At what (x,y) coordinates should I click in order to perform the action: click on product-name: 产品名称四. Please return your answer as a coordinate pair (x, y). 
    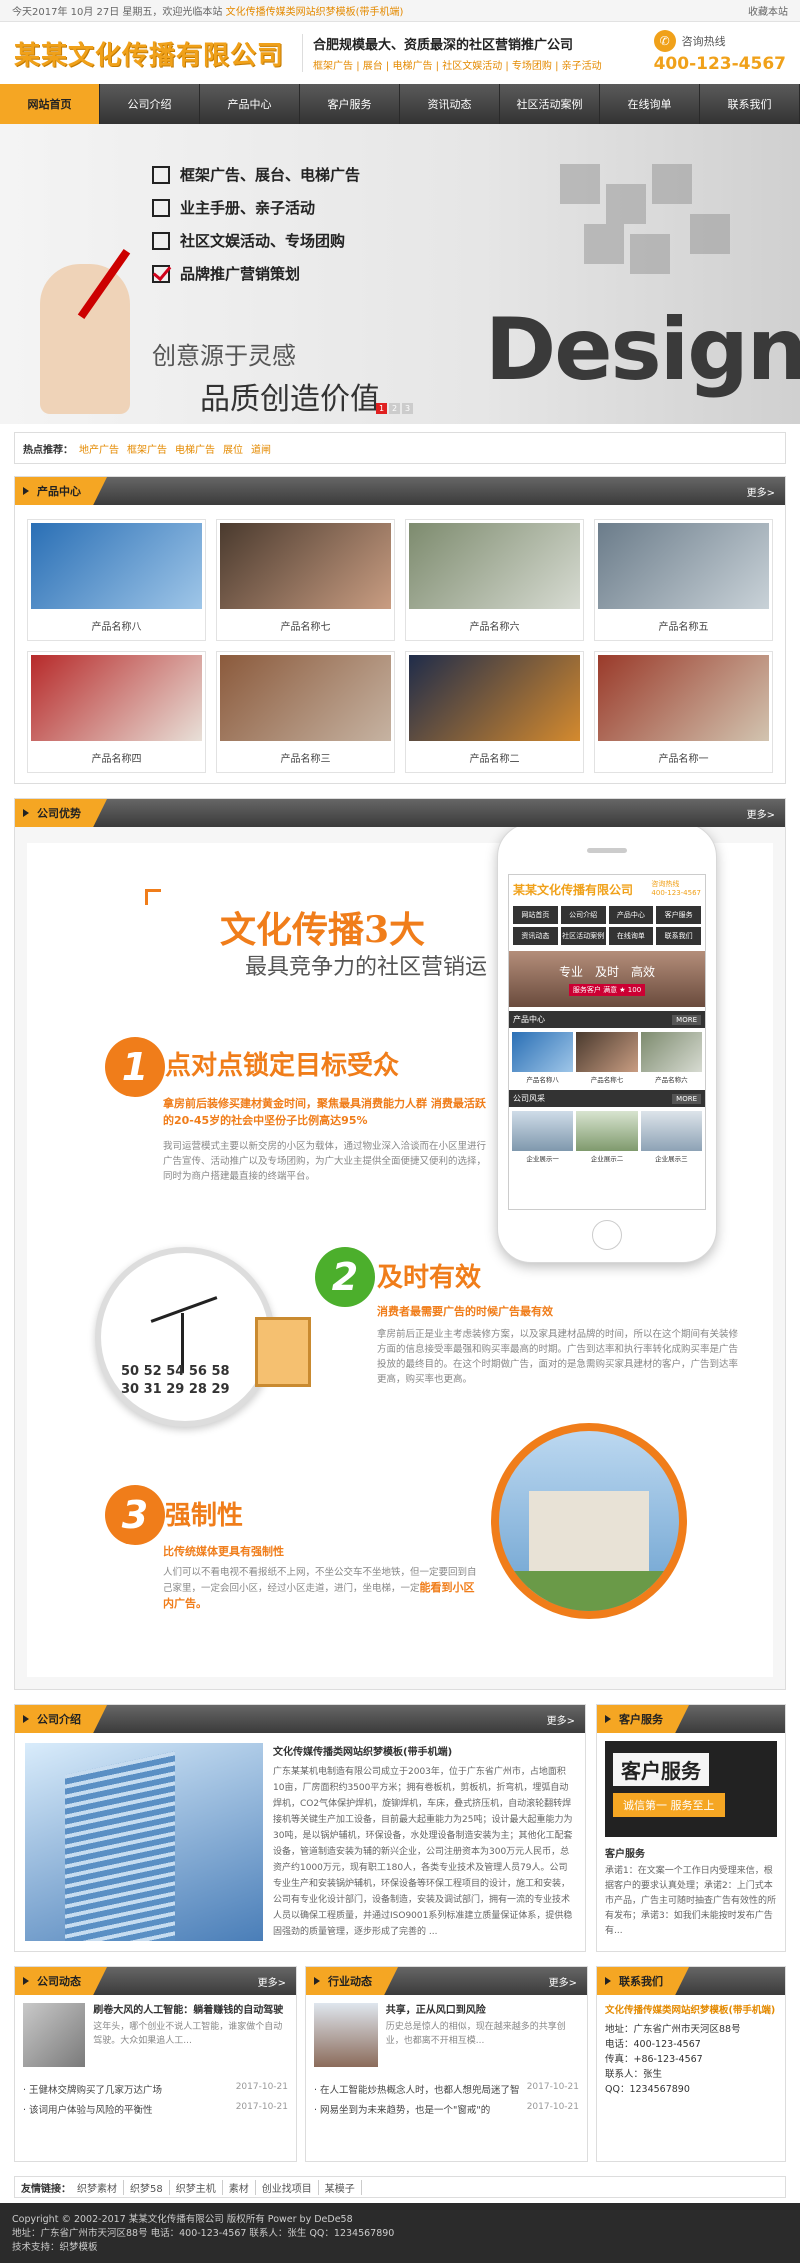
    Looking at the image, I should click on (116, 755).